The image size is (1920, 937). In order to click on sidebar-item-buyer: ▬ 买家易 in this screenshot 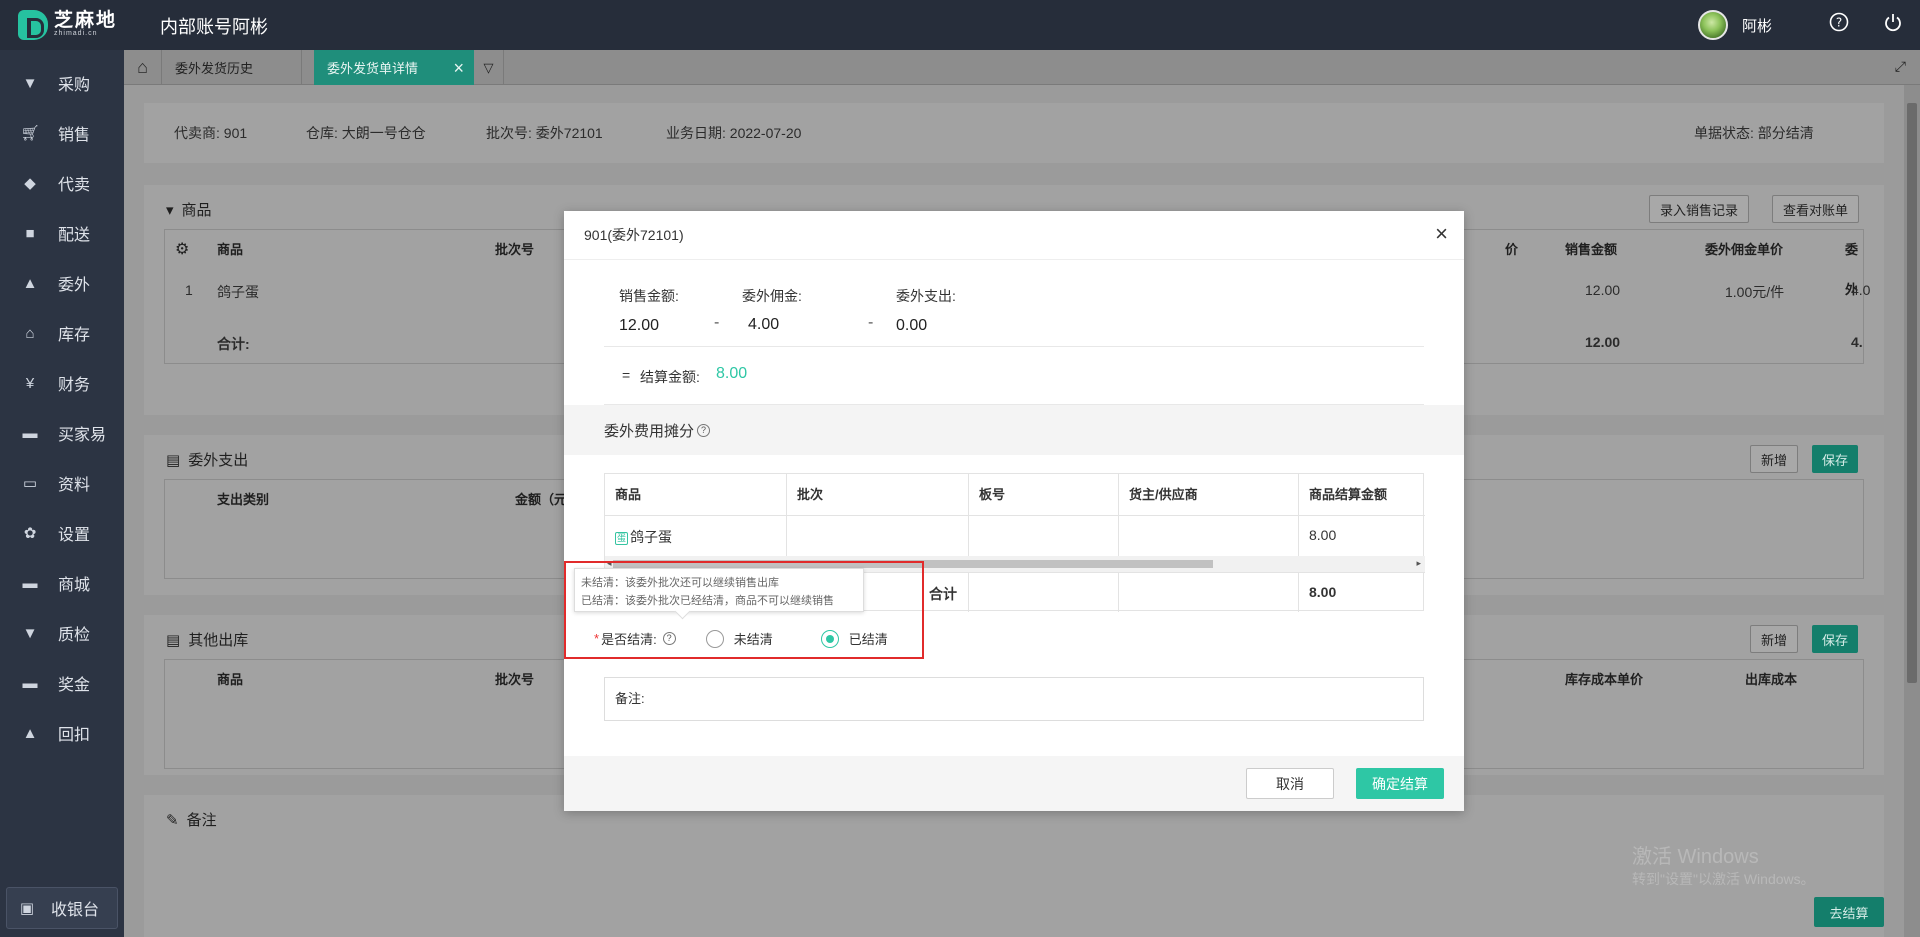, I will do `click(62, 433)`.